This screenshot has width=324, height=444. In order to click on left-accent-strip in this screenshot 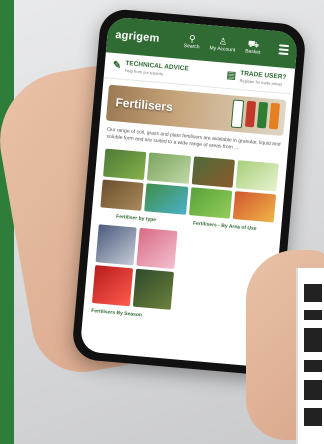, I will do `click(7, 222)`.